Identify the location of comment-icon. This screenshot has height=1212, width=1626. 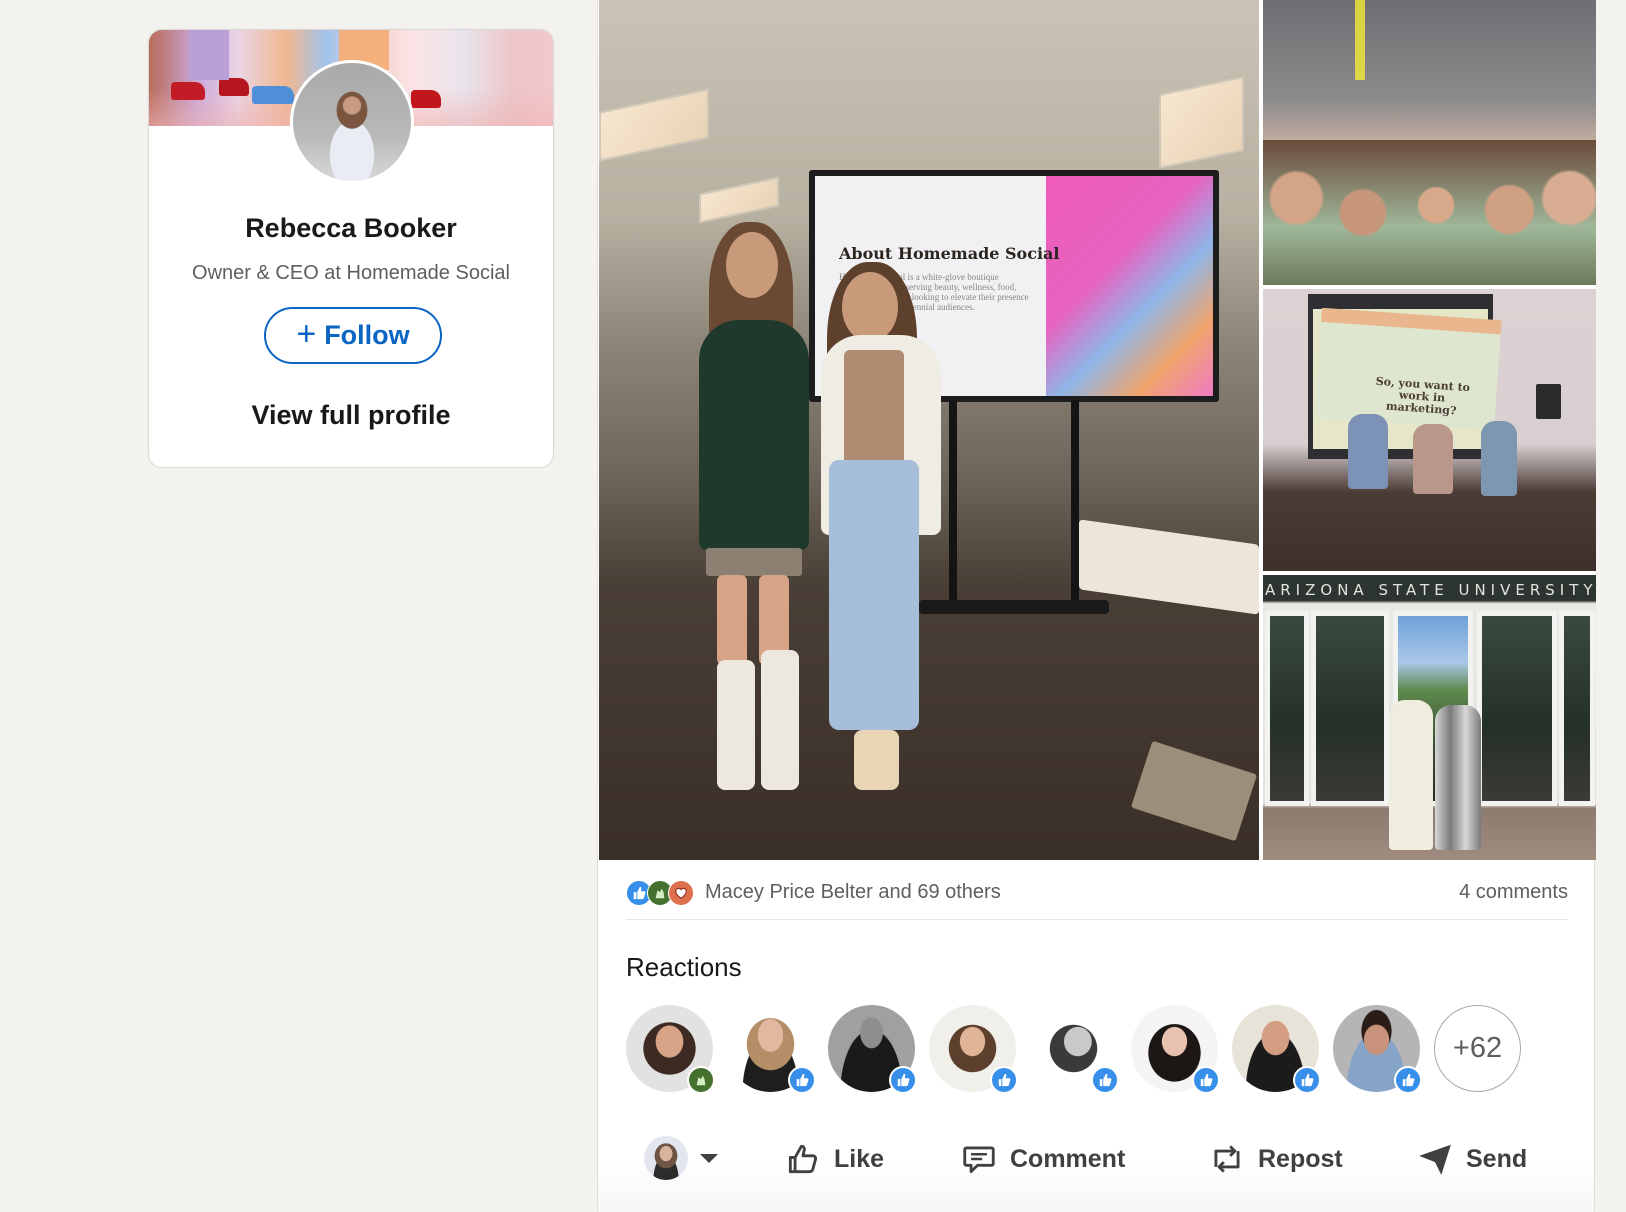
(979, 1160).